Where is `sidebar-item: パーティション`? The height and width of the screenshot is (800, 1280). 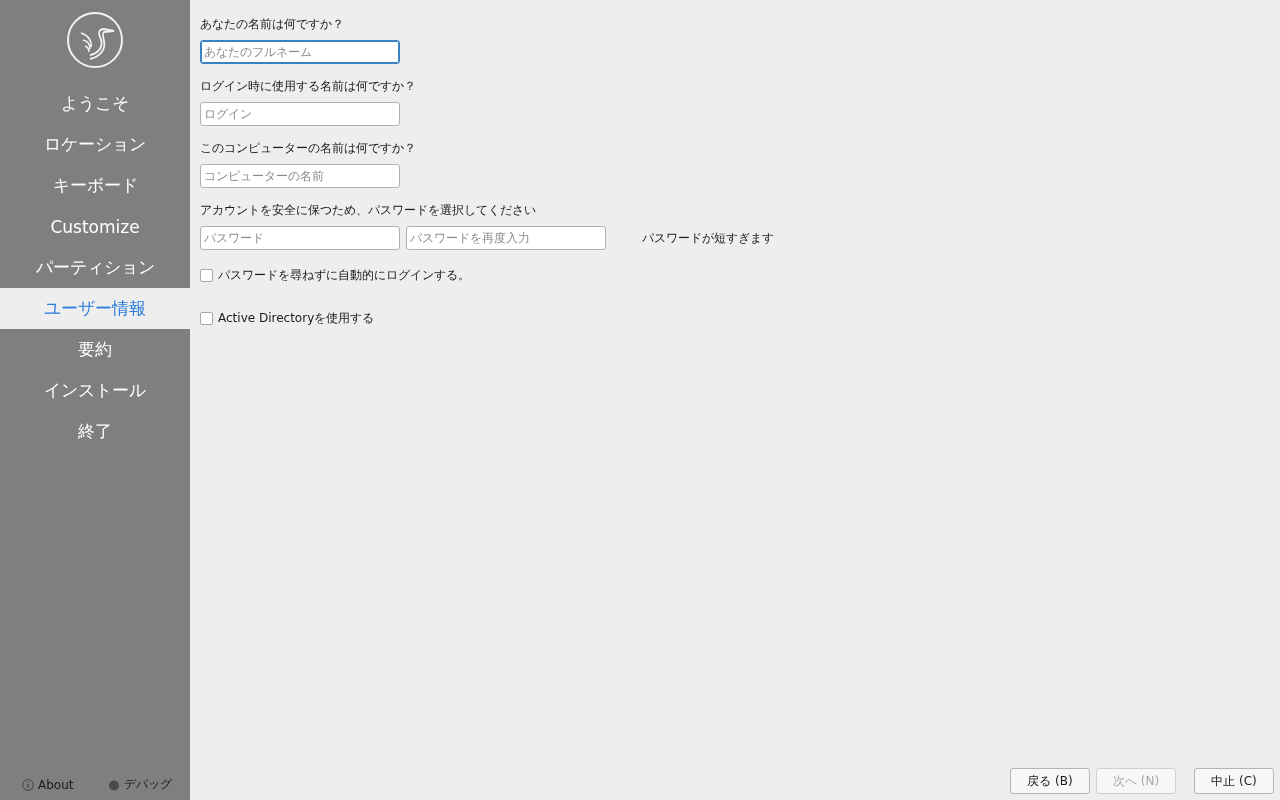
sidebar-item: パーティション is located at coordinates (95, 267).